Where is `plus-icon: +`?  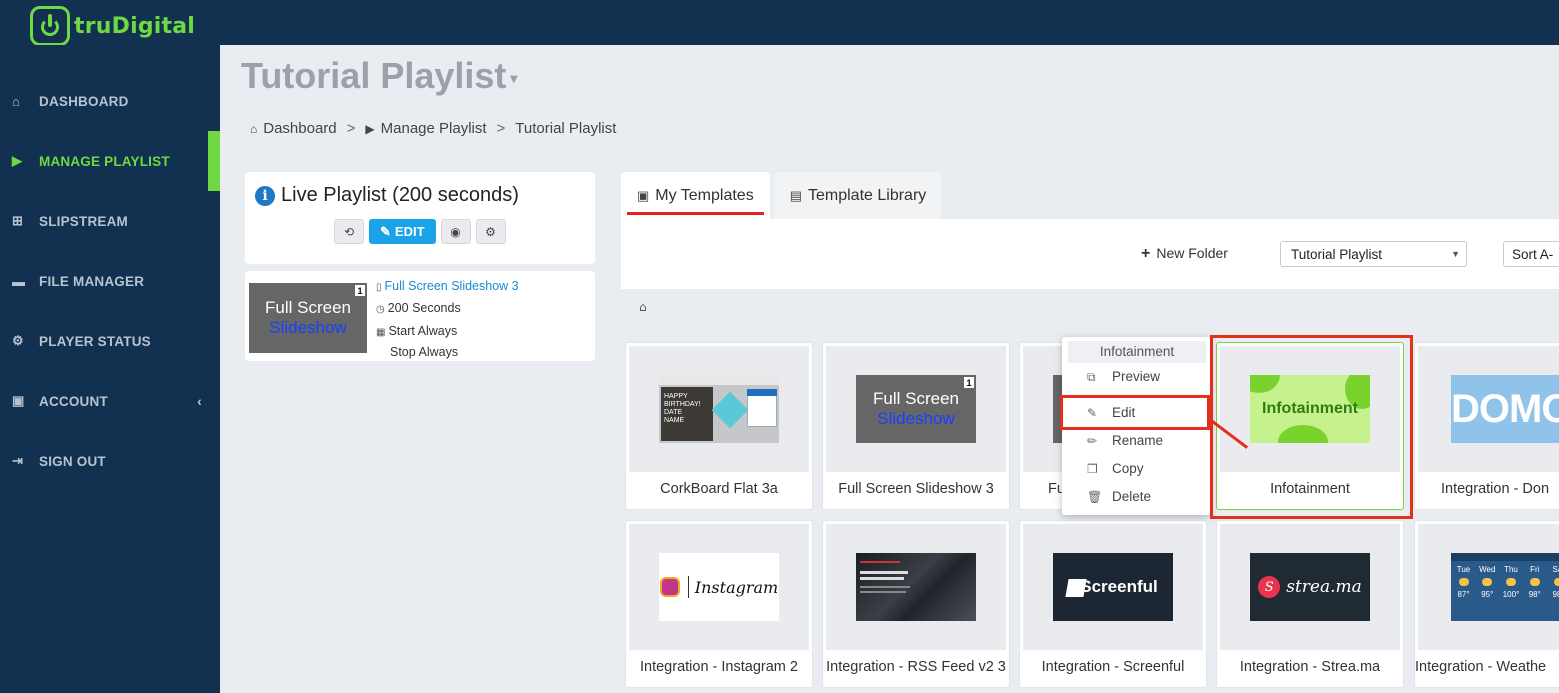
plus-icon: + is located at coordinates (1146, 253).